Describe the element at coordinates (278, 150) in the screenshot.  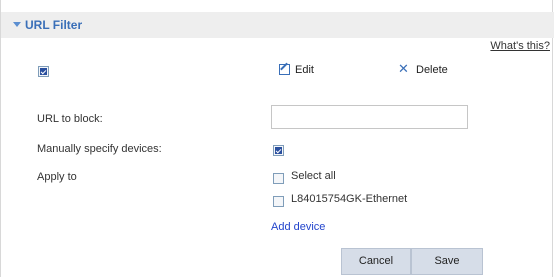
I see `manual-devices-checkbox` at that location.